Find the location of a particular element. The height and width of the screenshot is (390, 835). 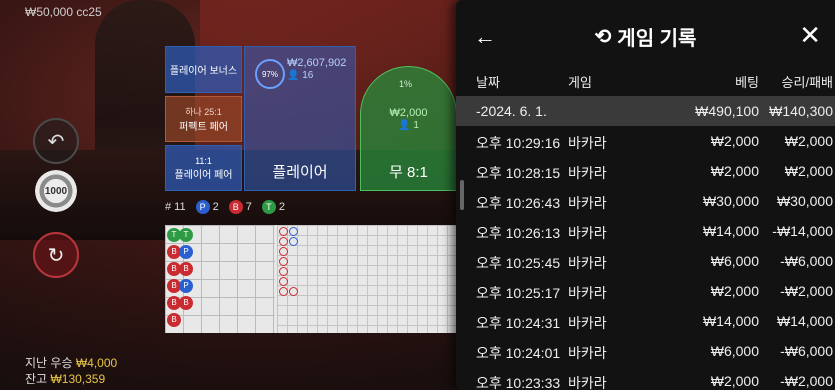

repeat-button: ↻ is located at coordinates (56, 255).